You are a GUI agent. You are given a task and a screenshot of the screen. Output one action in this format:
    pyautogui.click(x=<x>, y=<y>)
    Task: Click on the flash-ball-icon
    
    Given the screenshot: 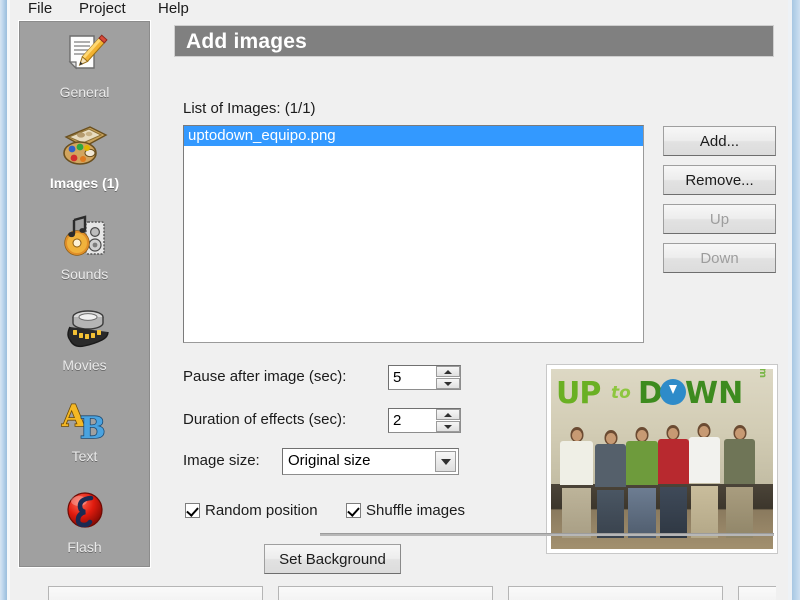 What is the action you would take?
    pyautogui.click(x=84, y=510)
    